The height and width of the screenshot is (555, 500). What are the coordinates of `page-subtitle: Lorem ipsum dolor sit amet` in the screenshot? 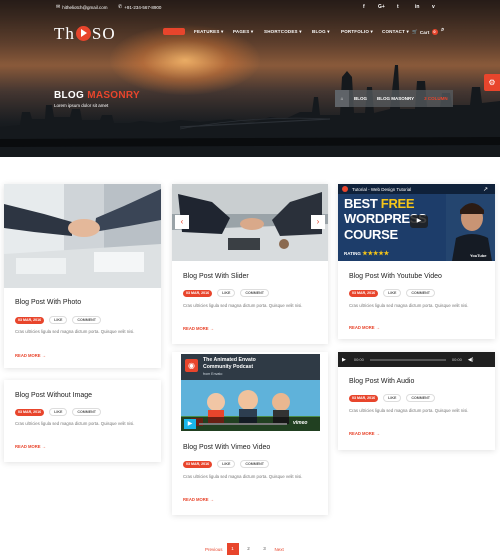 It's located at (81, 105).